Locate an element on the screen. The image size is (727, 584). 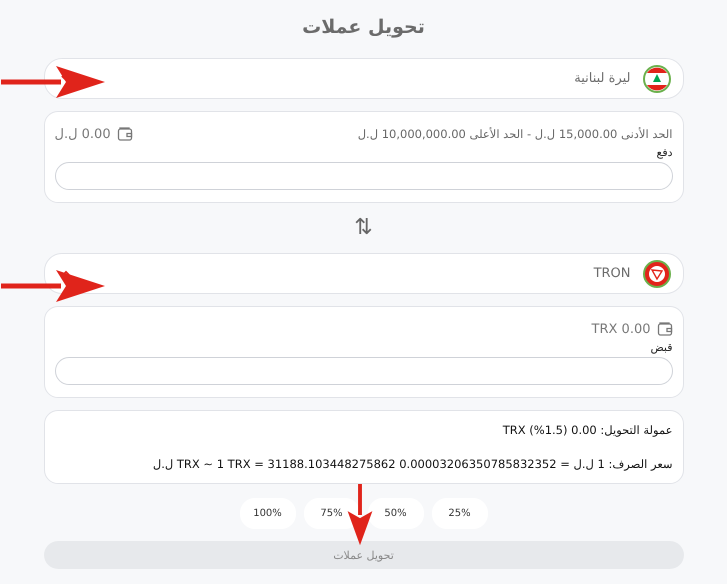
currency-select: TRON is located at coordinates (364, 273).